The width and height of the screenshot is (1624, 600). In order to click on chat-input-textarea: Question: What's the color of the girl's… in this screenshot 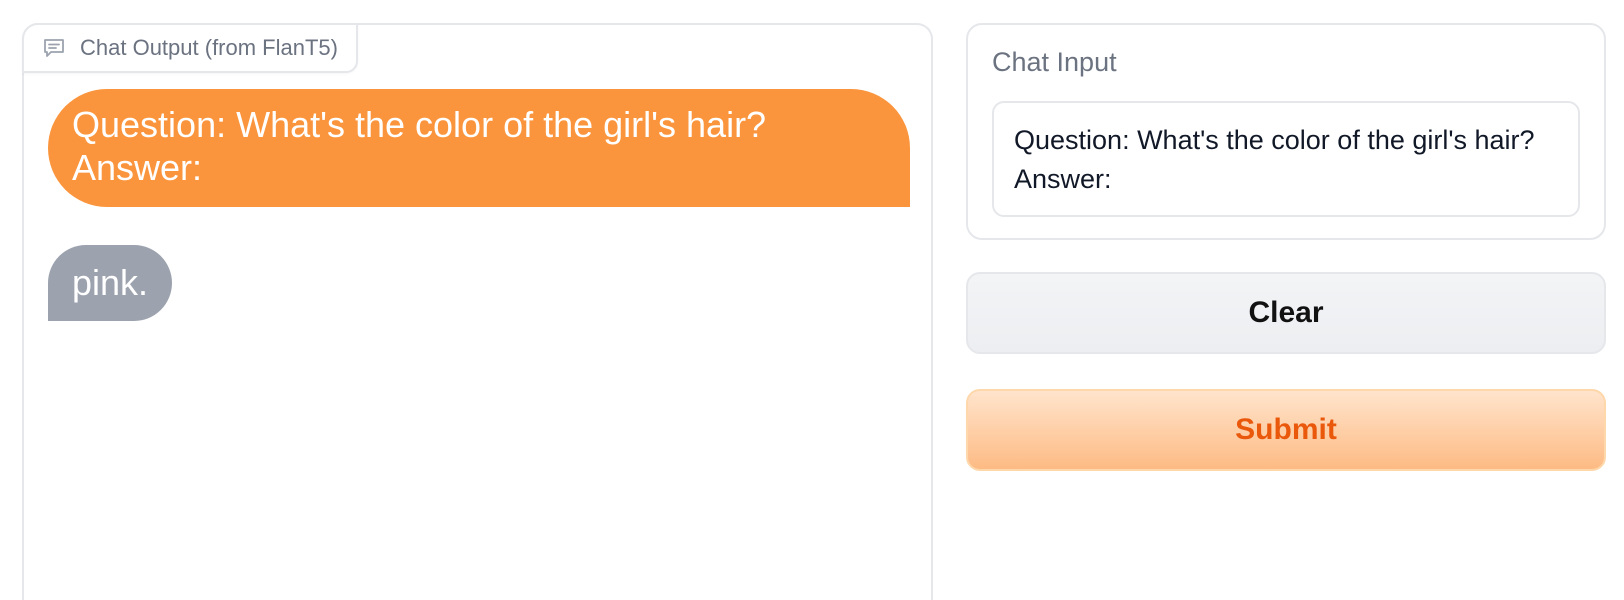, I will do `click(1286, 159)`.